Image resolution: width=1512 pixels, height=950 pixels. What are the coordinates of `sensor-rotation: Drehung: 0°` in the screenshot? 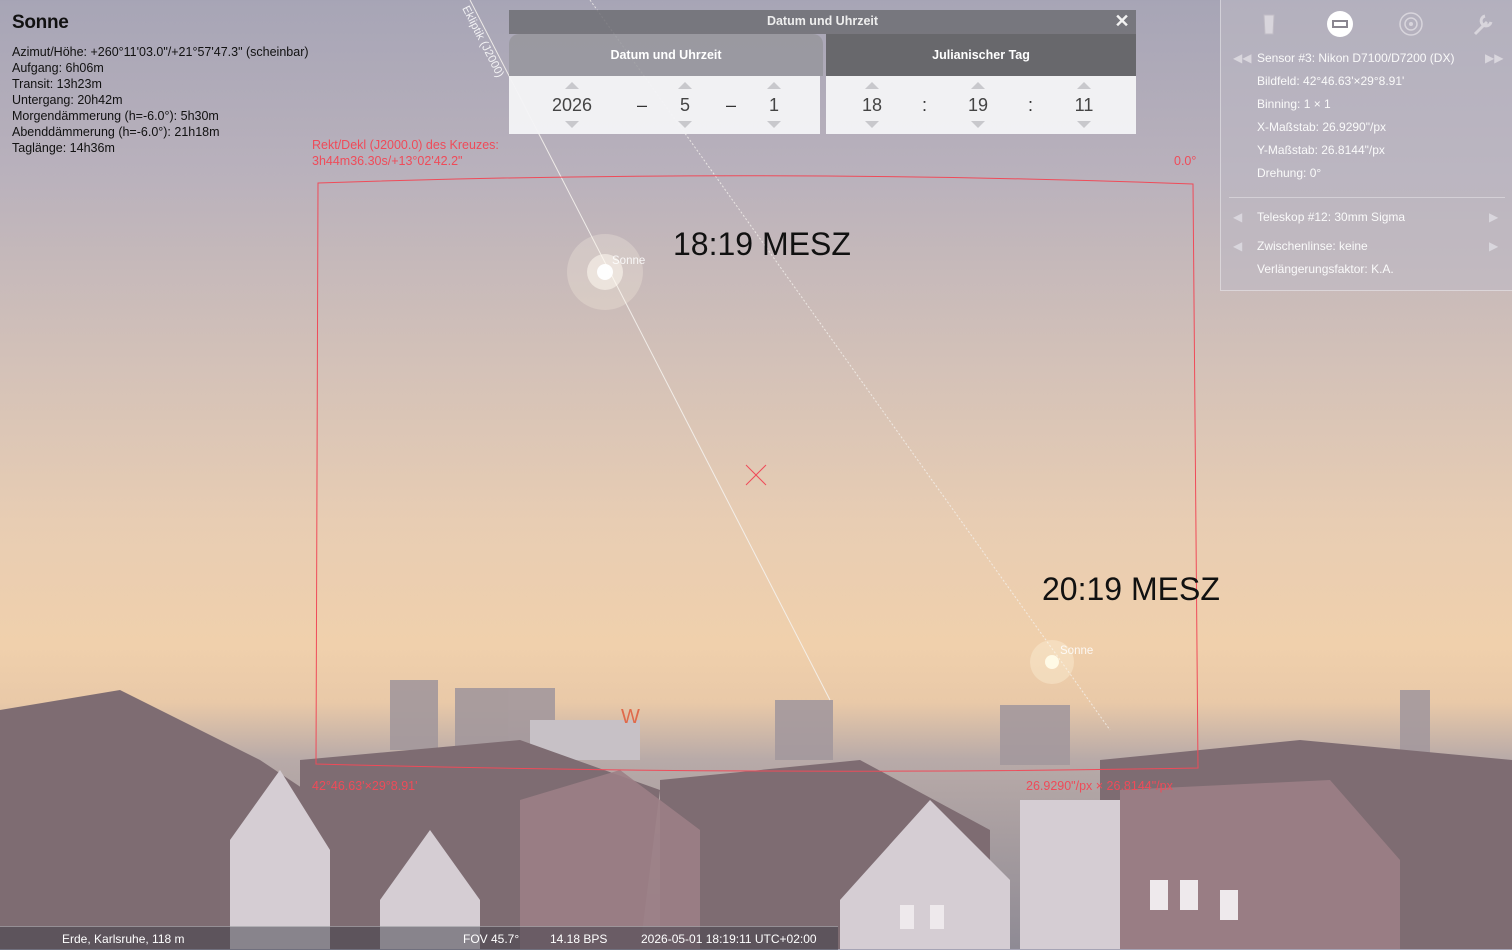 It's located at (1289, 173).